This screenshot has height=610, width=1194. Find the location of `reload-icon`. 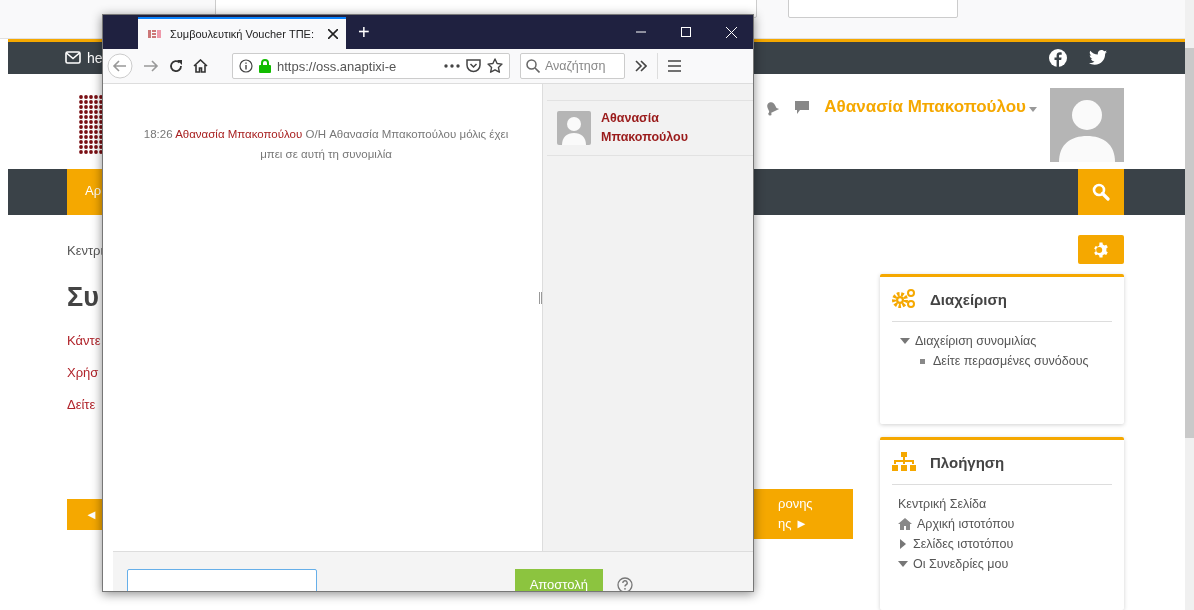

reload-icon is located at coordinates (176, 66).